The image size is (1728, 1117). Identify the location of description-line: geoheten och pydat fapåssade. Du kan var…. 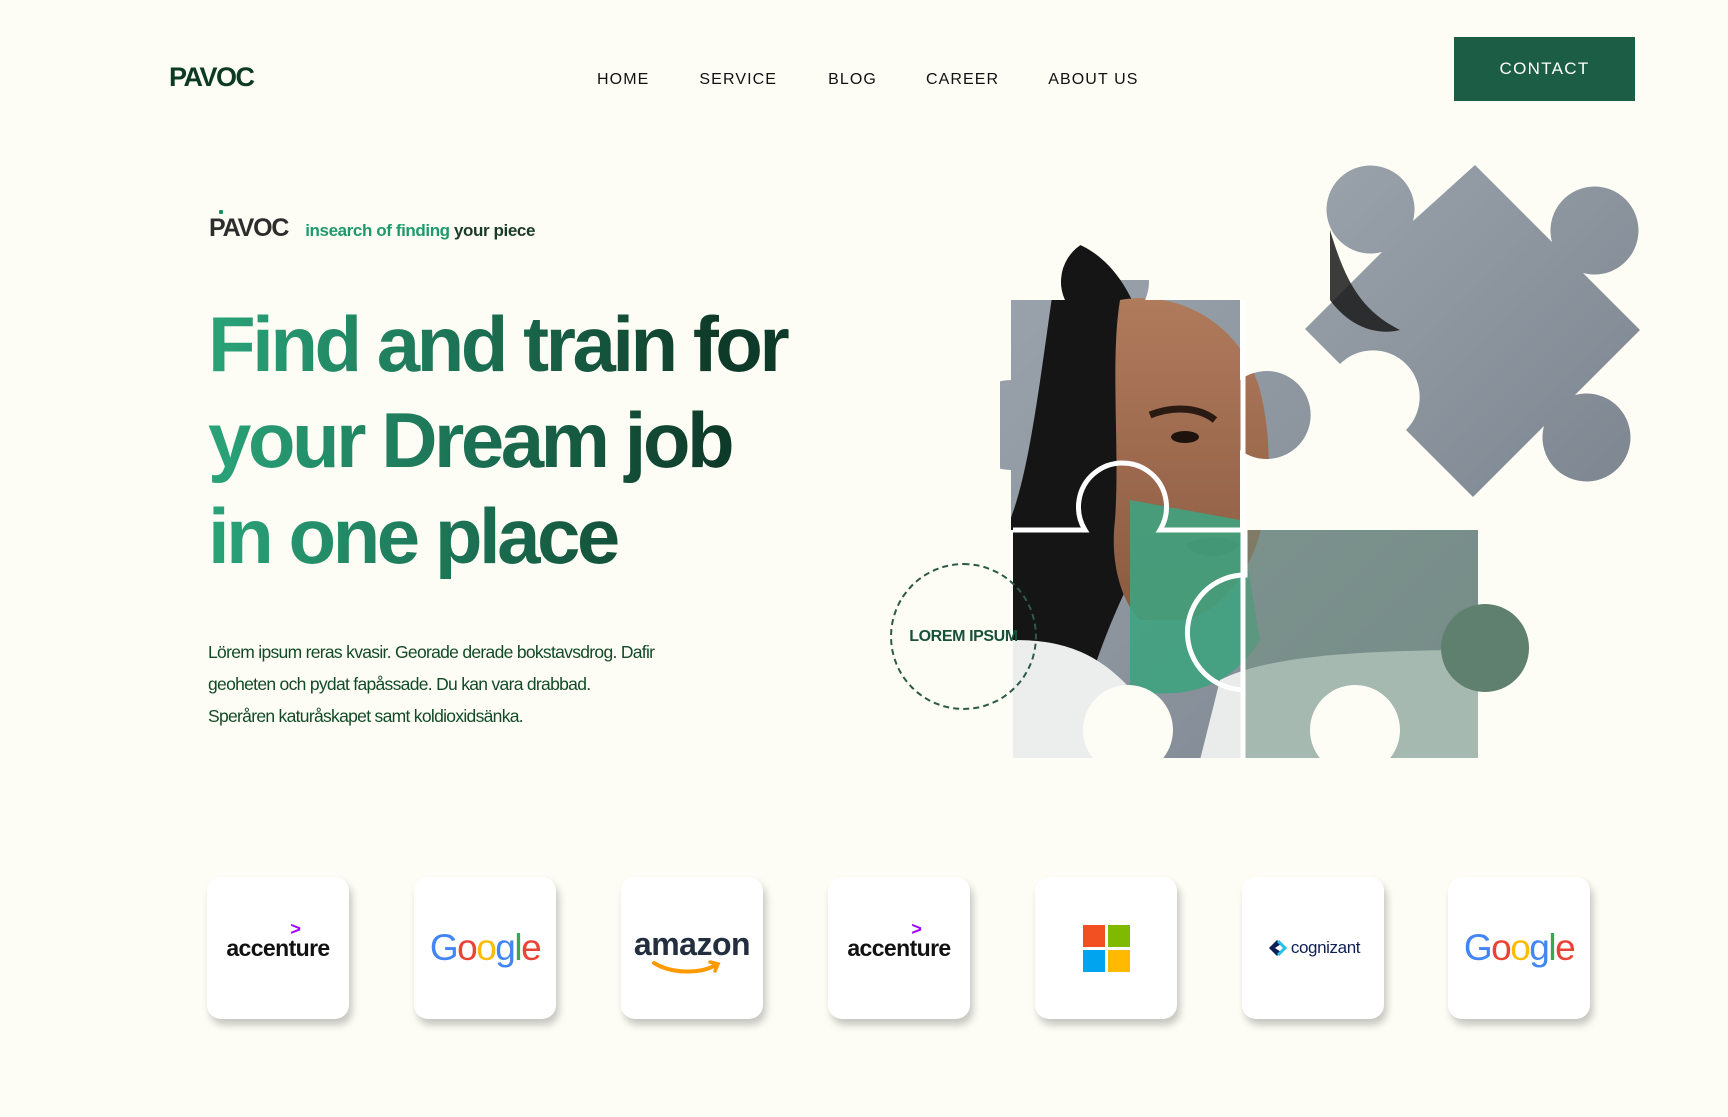
(399, 684).